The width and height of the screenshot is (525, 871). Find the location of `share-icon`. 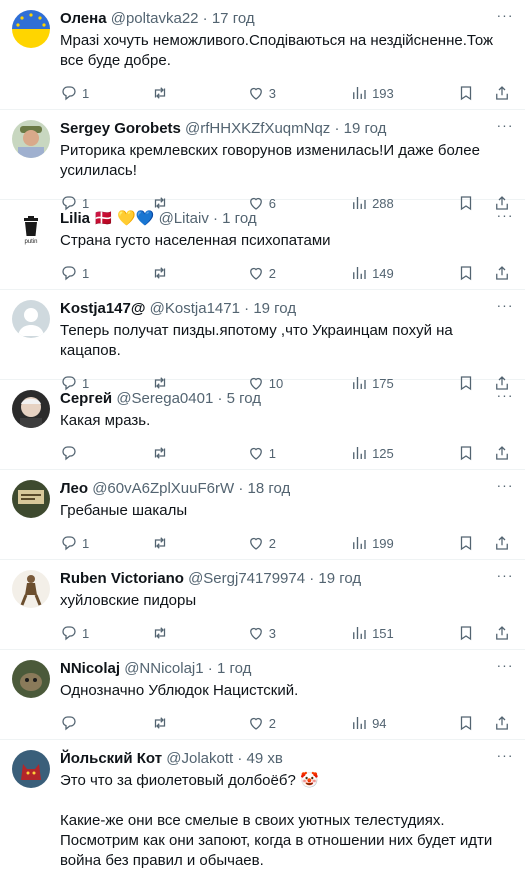

share-icon is located at coordinates (502, 723).